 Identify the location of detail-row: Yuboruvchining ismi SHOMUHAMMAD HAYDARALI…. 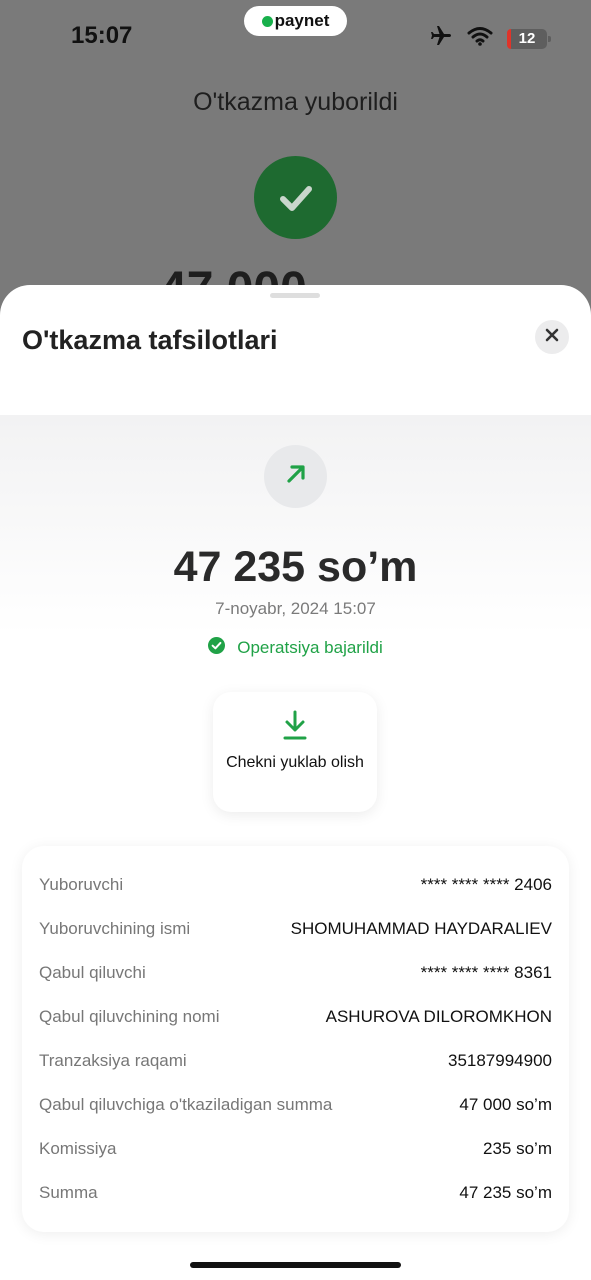
(295, 929).